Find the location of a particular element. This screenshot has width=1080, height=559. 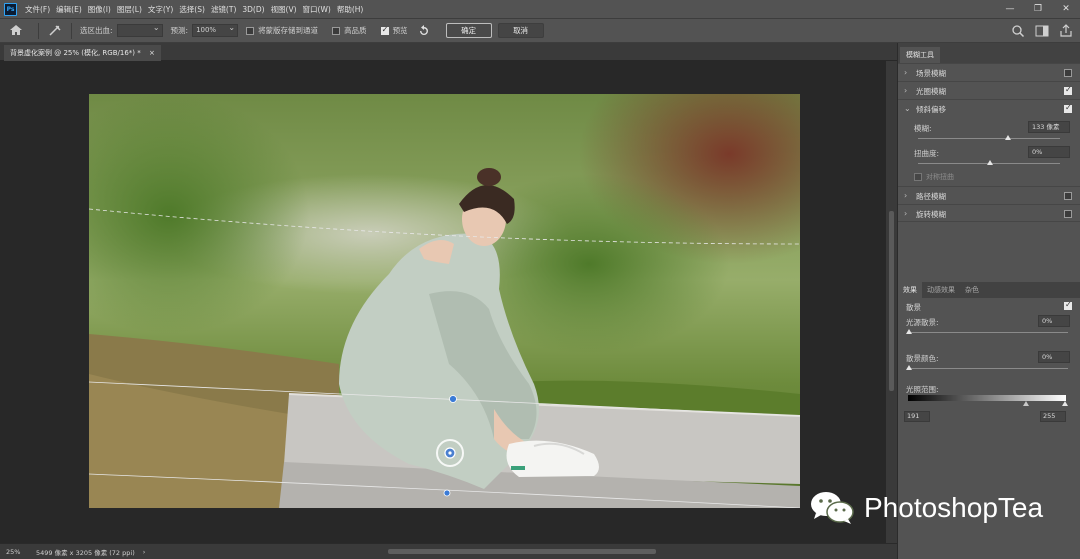

high-quality-label: 高品质 is located at coordinates (355, 30).